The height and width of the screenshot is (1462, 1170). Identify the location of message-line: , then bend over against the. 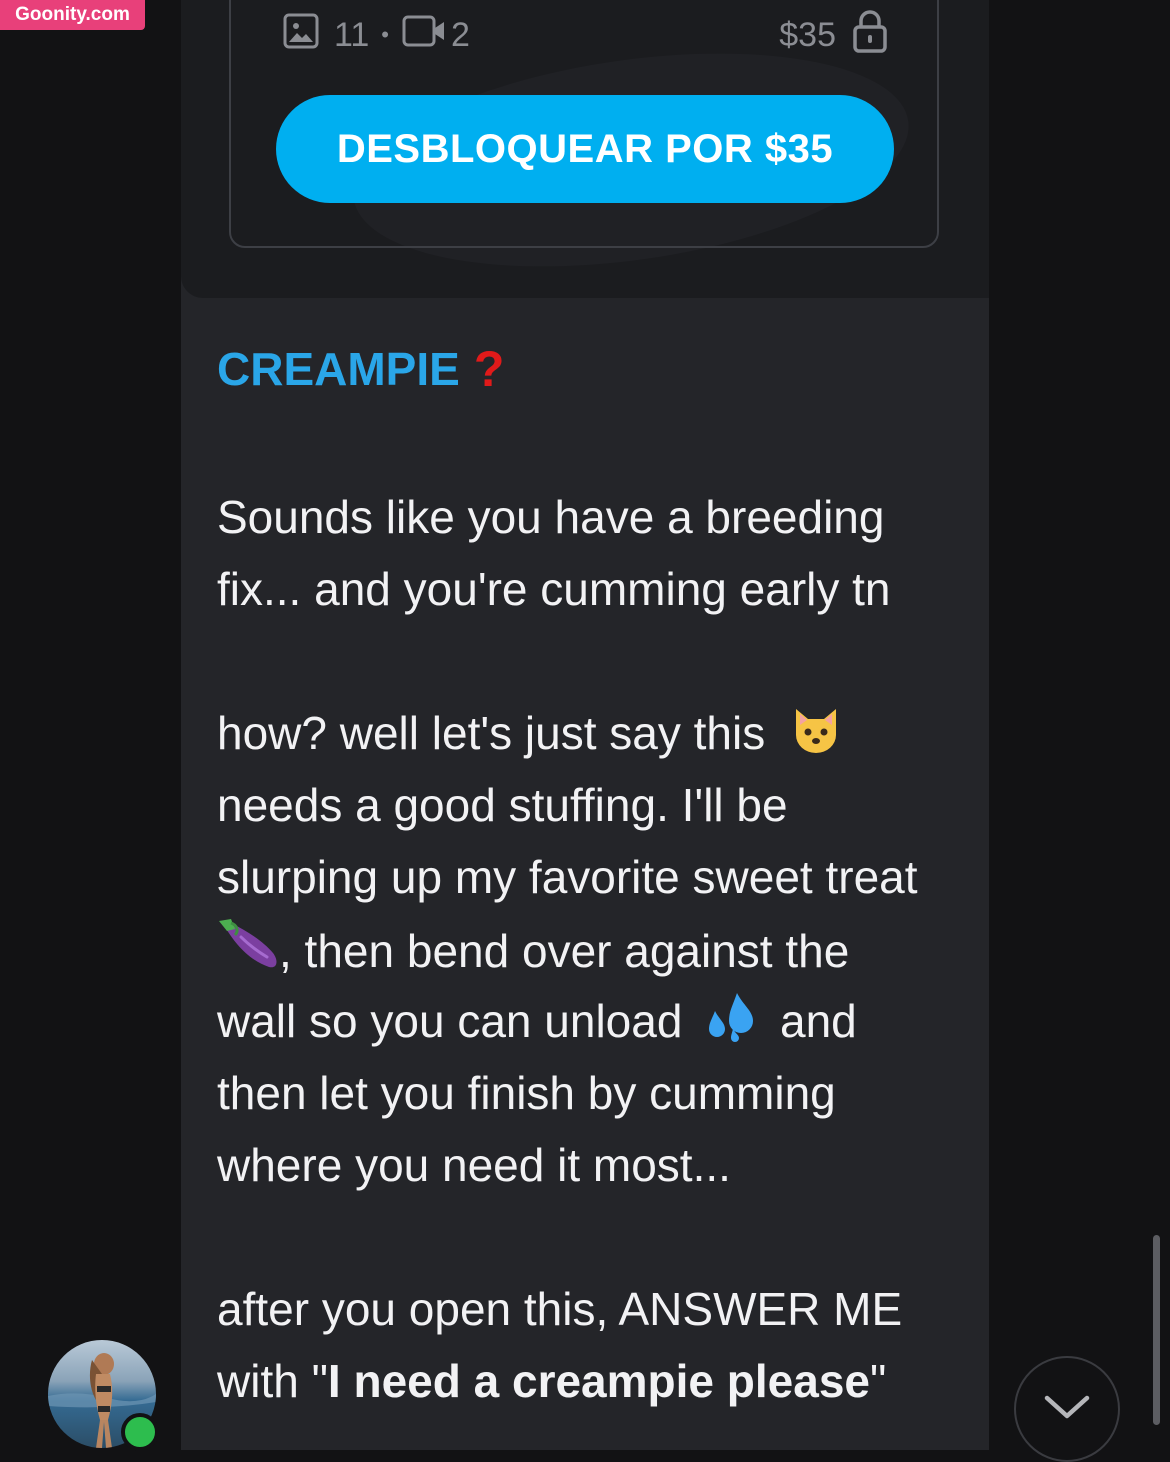
(592, 953).